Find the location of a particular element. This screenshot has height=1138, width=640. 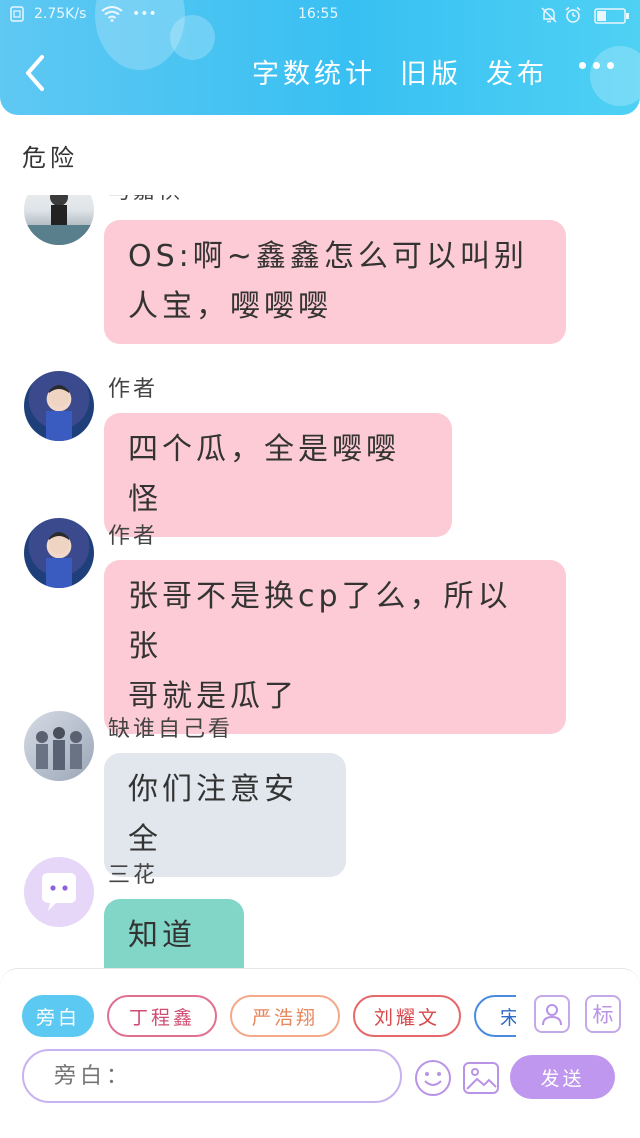

message-bubble: 张哥不是换cp了么，所以张 哥就是瓜了 is located at coordinates (335, 647).